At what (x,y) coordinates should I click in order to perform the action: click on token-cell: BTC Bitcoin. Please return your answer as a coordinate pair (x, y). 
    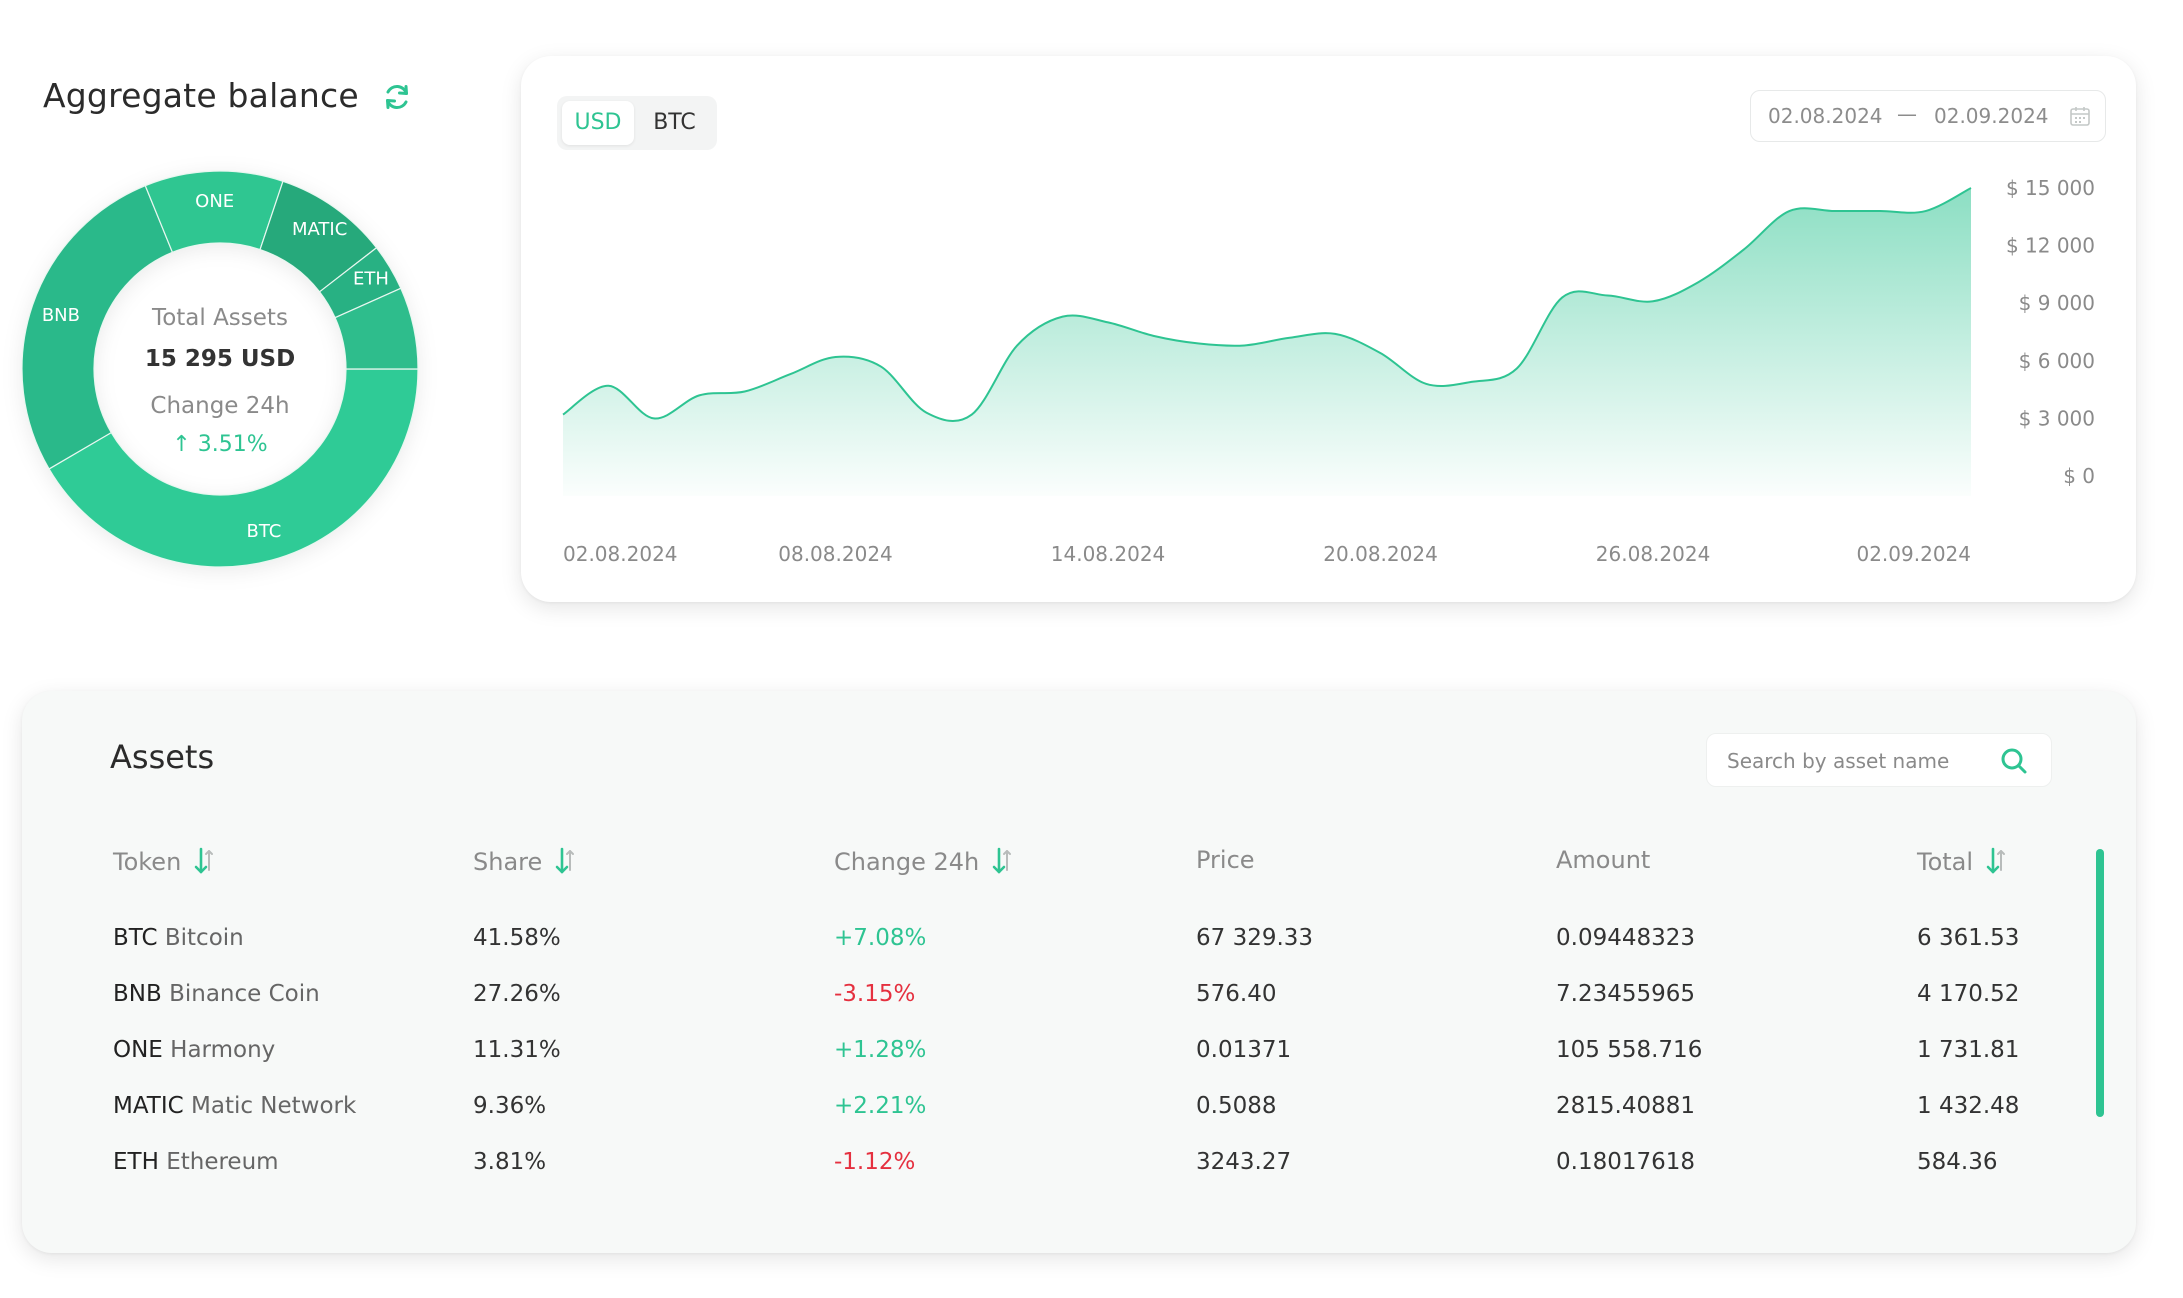
    Looking at the image, I should click on (178, 938).